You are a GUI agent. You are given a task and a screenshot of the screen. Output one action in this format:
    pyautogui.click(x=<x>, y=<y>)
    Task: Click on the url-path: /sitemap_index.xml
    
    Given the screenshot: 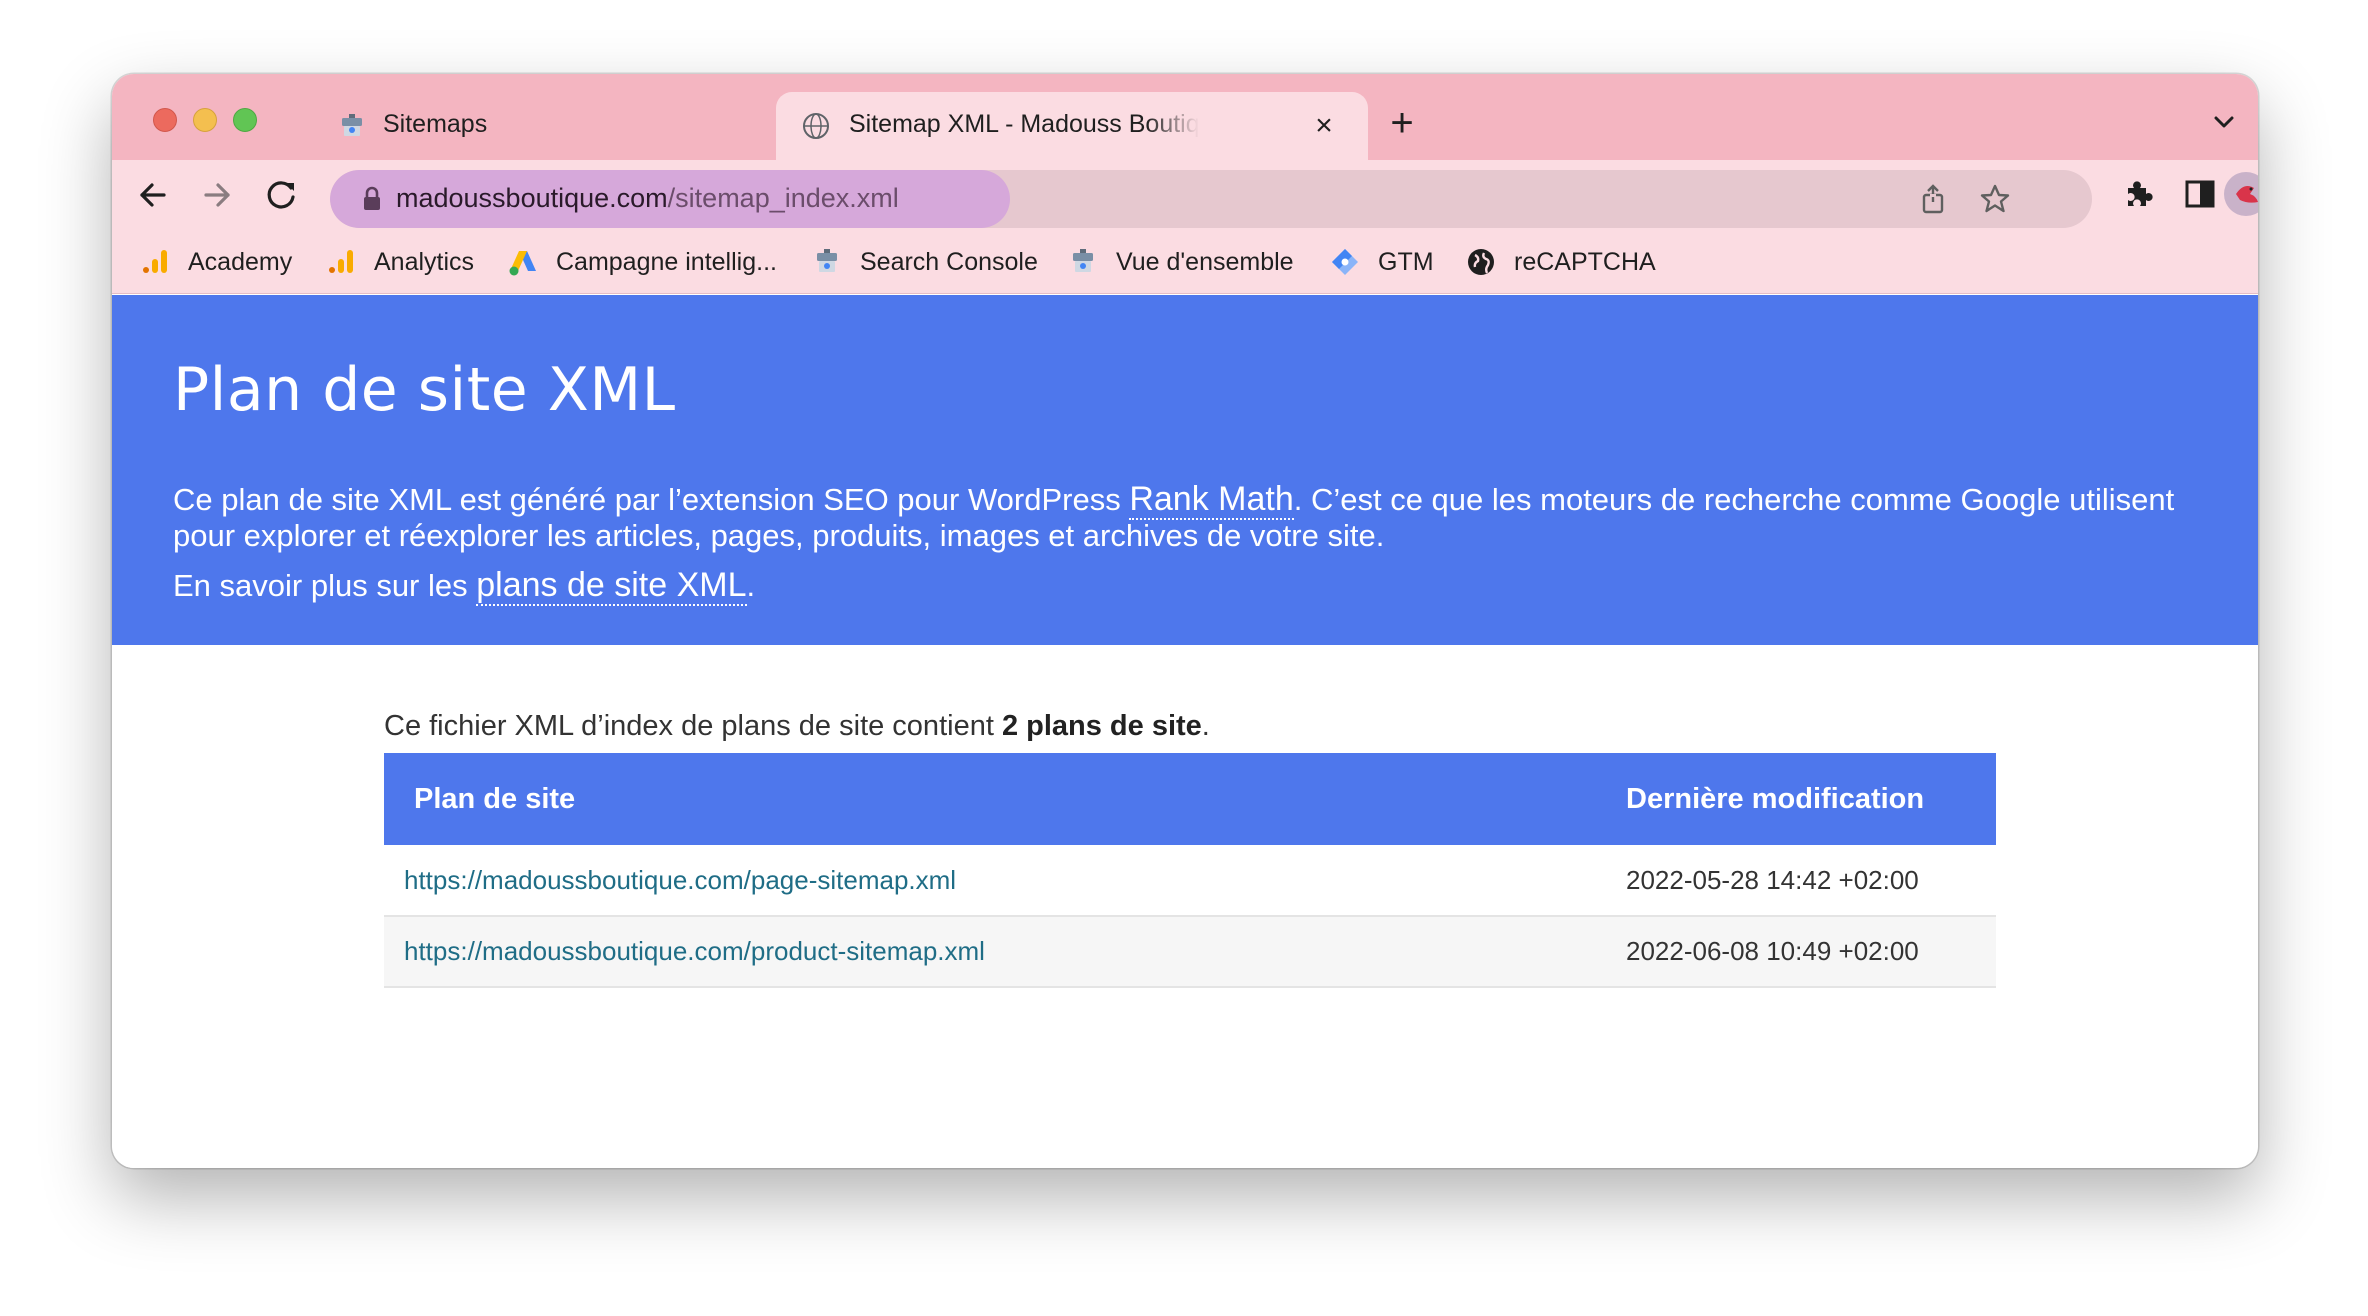 What is the action you would take?
    pyautogui.click(x=783, y=198)
    